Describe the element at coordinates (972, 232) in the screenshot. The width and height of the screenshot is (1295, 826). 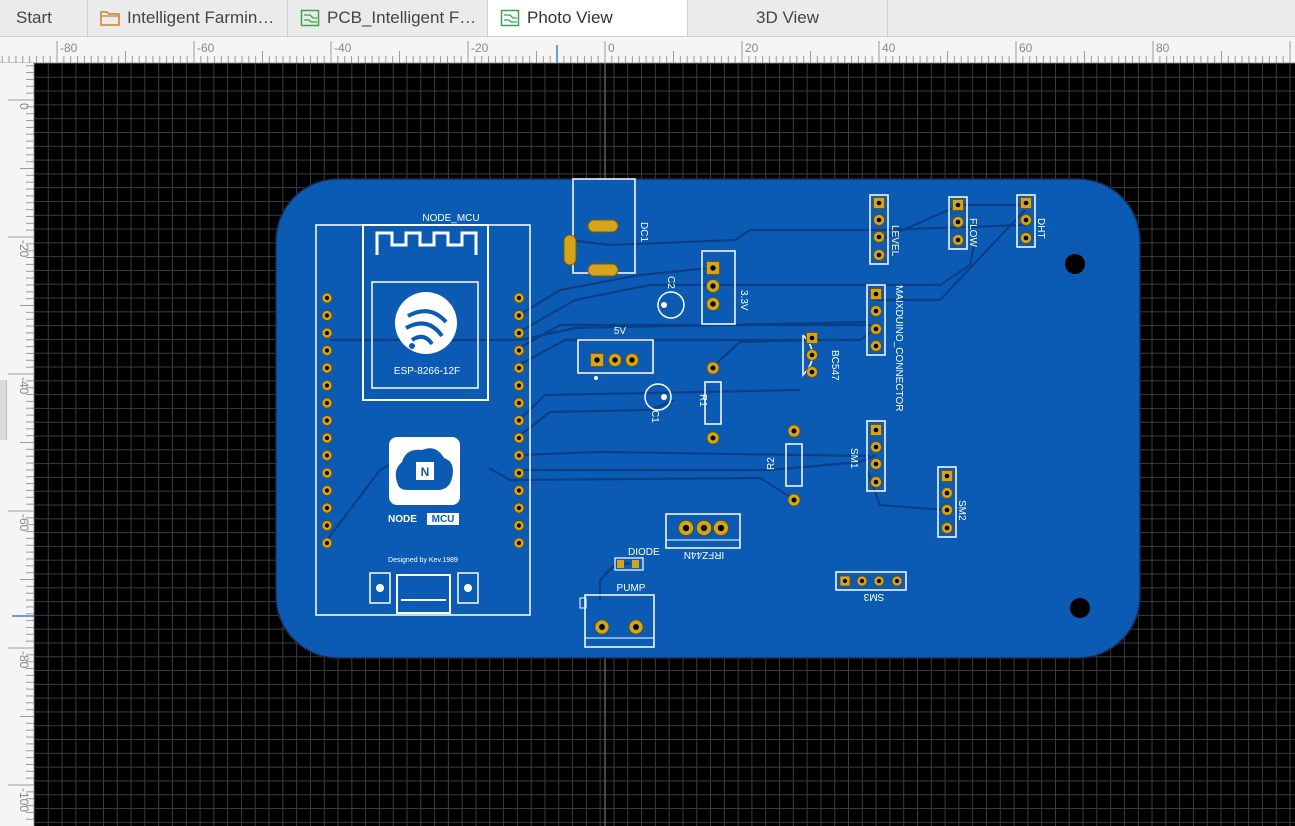
I see `flow-label: FLOW` at that location.